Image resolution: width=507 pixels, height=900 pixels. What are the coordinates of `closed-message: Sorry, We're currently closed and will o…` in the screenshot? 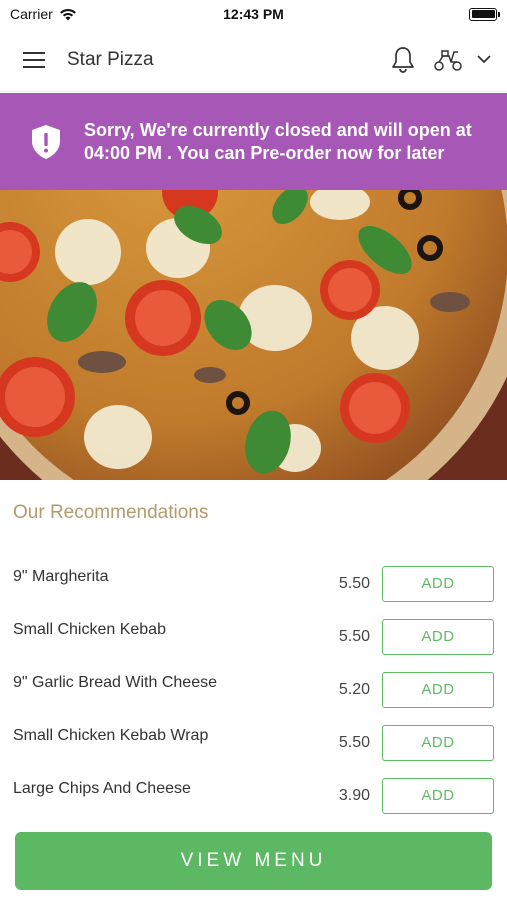 It's located at (278, 141).